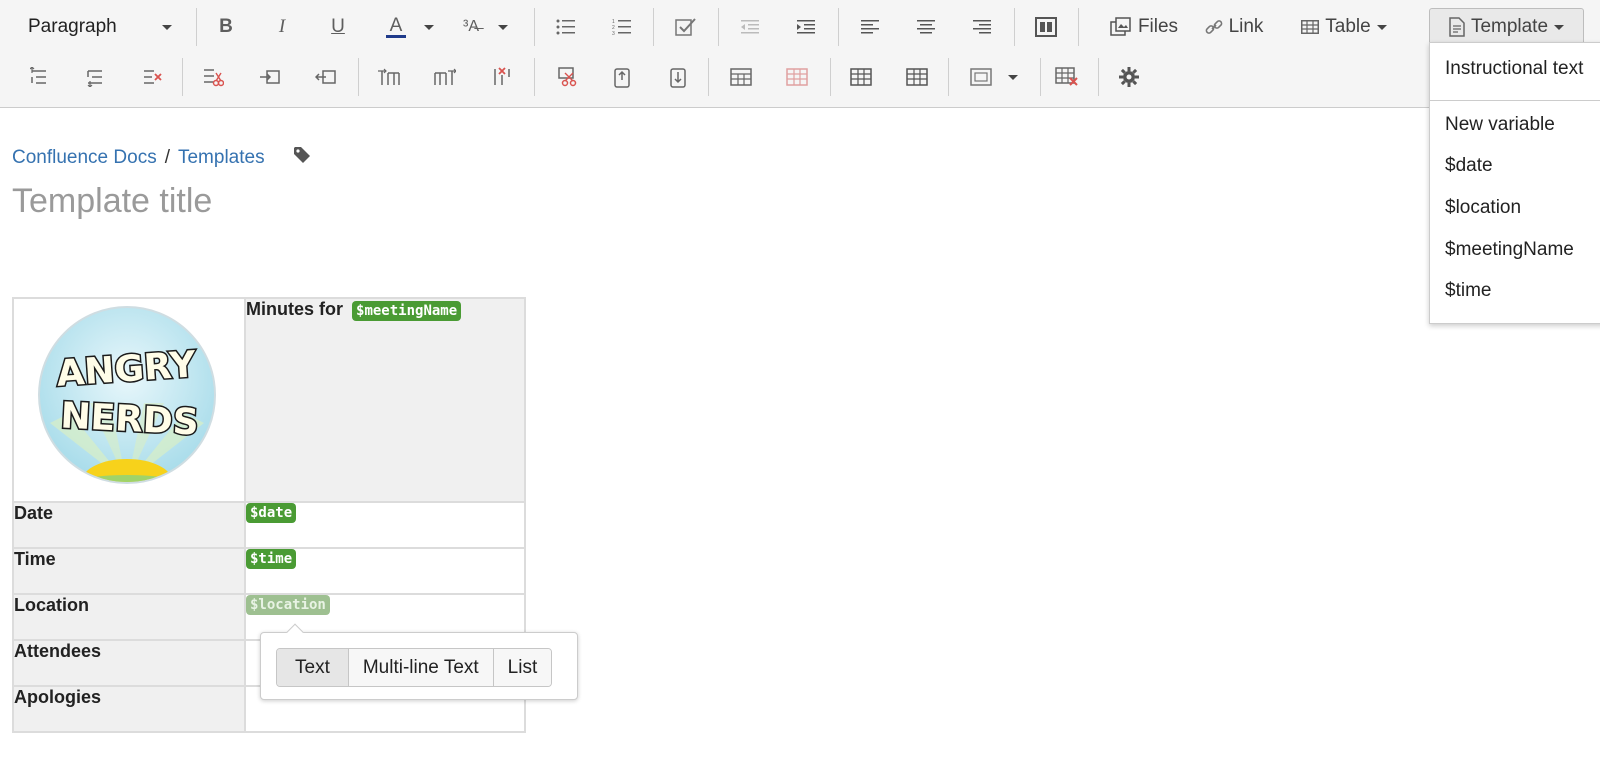 The width and height of the screenshot is (1600, 761). What do you see at coordinates (1144, 27) in the screenshot?
I see `files-button: Files` at bounding box center [1144, 27].